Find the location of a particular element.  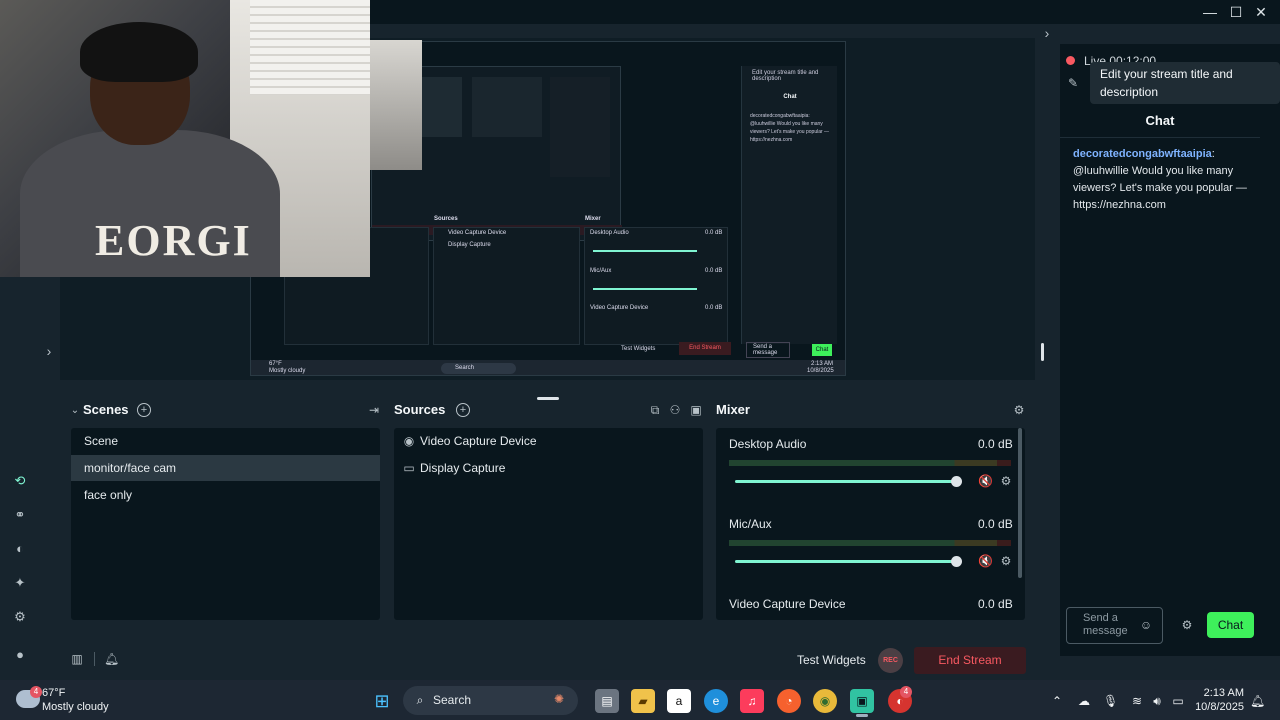

music-app-icon: ♫ is located at coordinates (752, 701).